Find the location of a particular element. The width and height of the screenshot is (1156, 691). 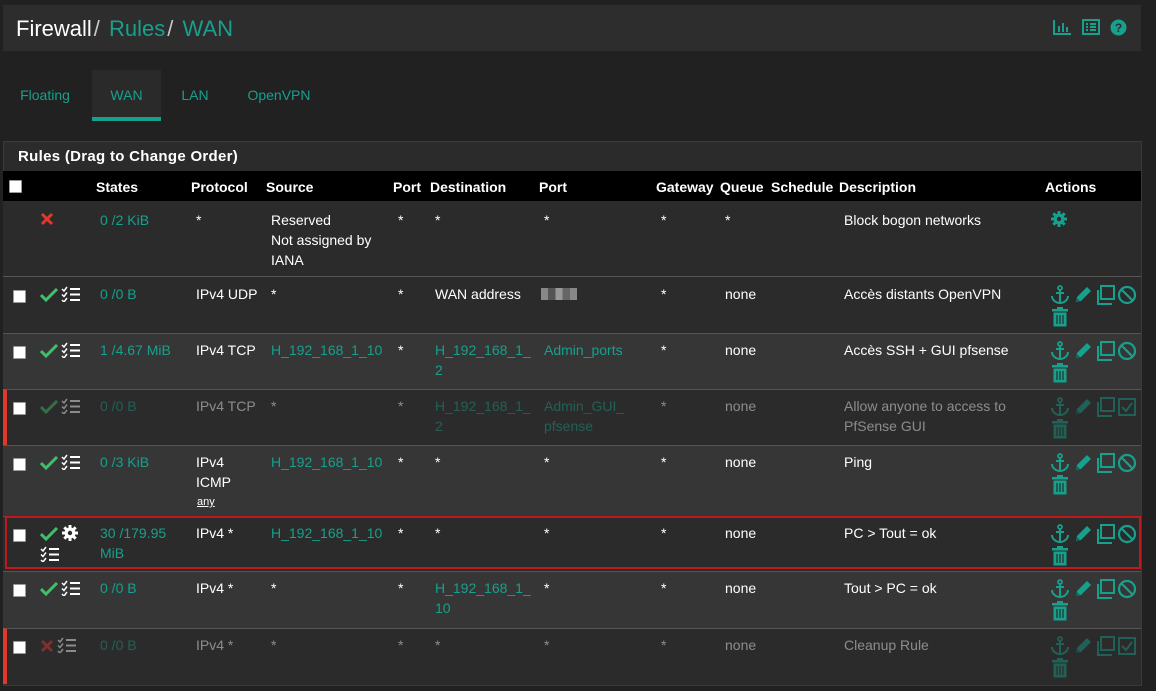

list-check-icon is located at coordinates (50, 554).